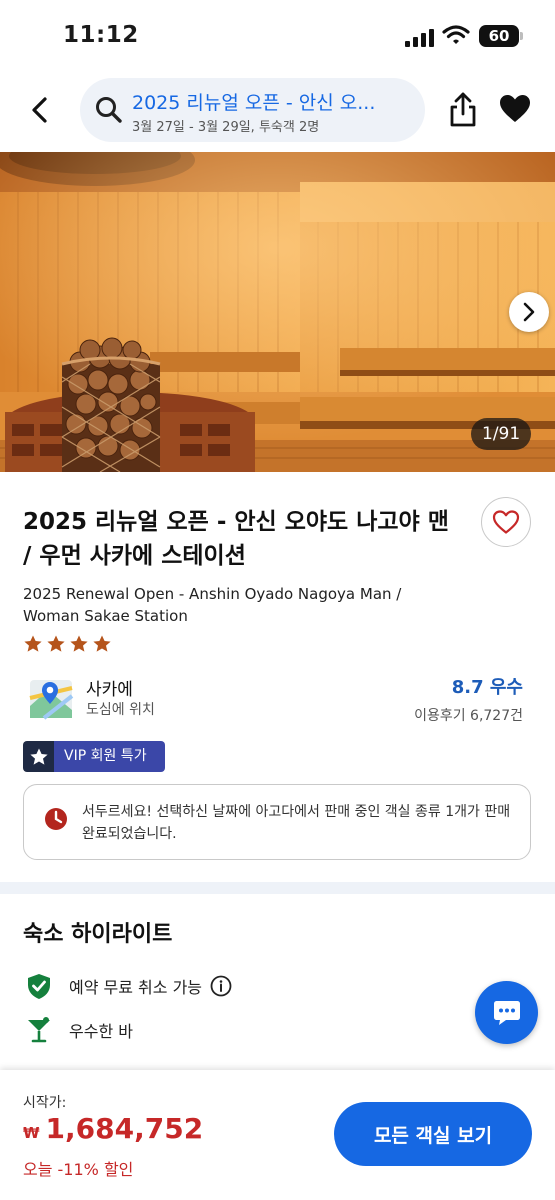 The width and height of the screenshot is (555, 1200). Describe the element at coordinates (78, 1169) in the screenshot. I see `discount-text: 오늘 -11% 할인` at that location.